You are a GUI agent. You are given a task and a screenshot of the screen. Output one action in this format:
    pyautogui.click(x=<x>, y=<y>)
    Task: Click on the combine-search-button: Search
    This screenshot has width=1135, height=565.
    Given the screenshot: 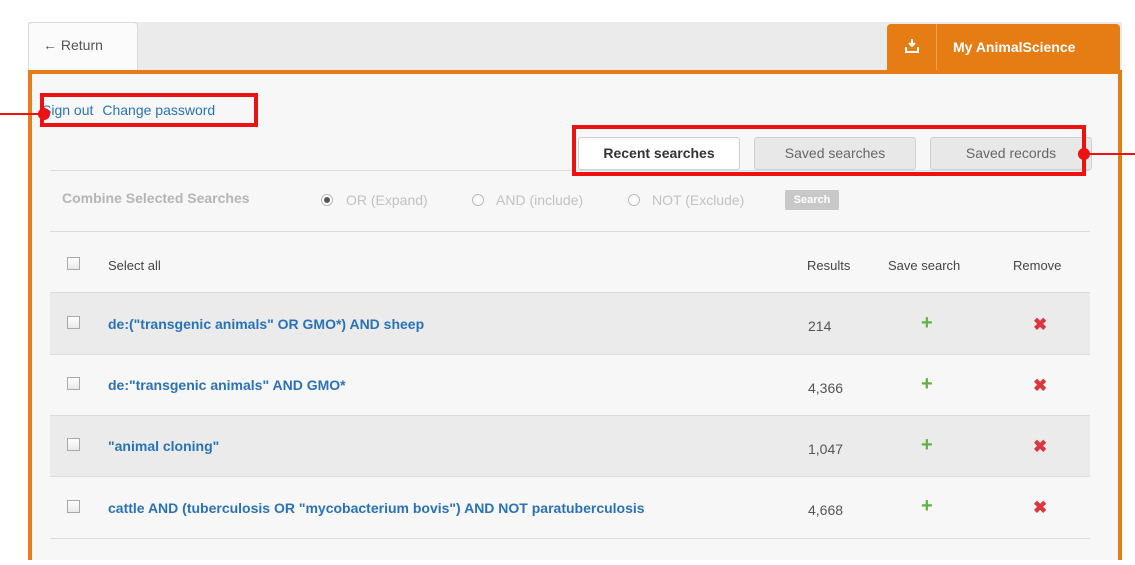 What is the action you would take?
    pyautogui.click(x=812, y=200)
    